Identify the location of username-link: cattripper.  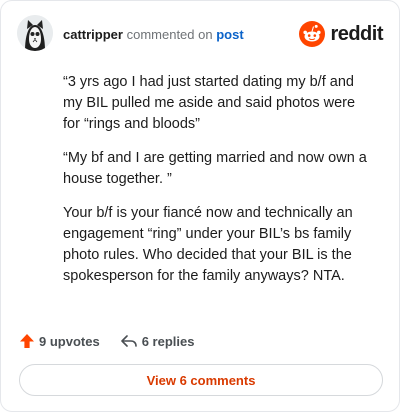
(93, 34).